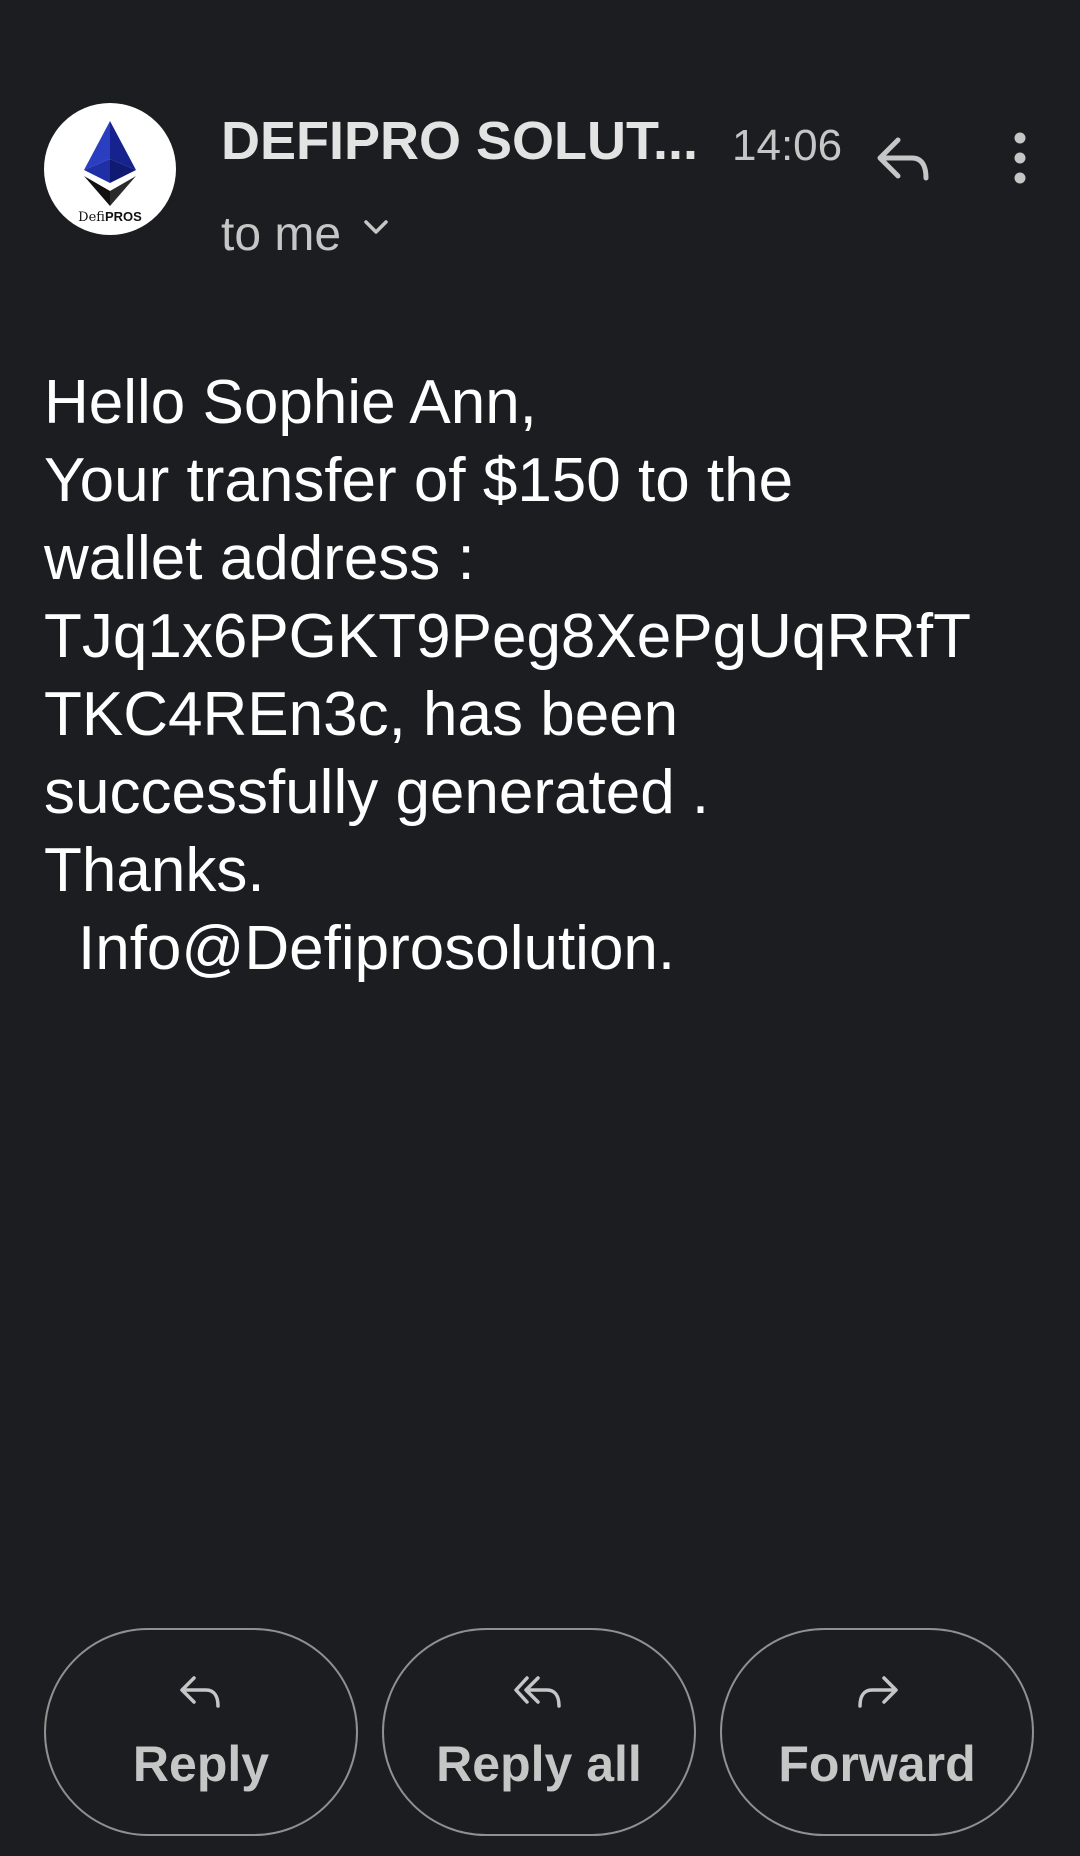 The image size is (1080, 1856). I want to click on recipient-label: to me, so click(281, 234).